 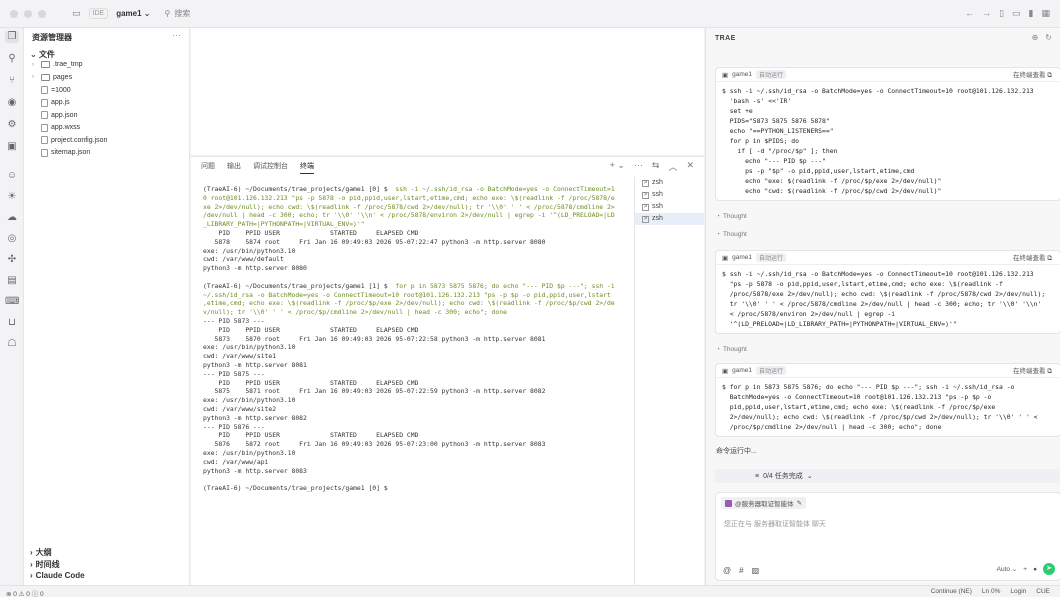 What do you see at coordinates (12, 197) in the screenshot?
I see `sun-icon: ☀` at bounding box center [12, 197].